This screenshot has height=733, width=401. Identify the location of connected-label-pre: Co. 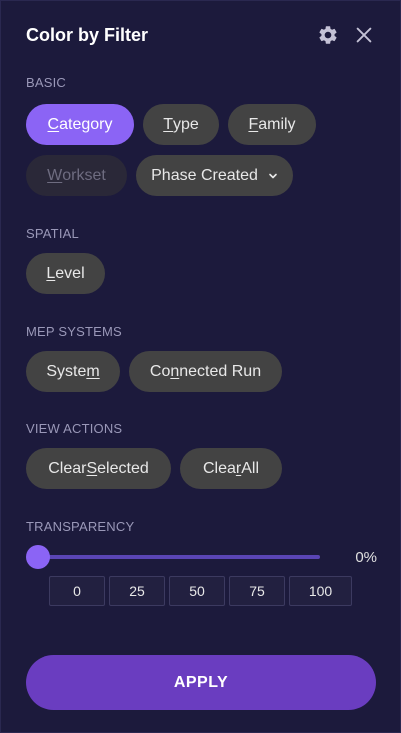
(160, 371).